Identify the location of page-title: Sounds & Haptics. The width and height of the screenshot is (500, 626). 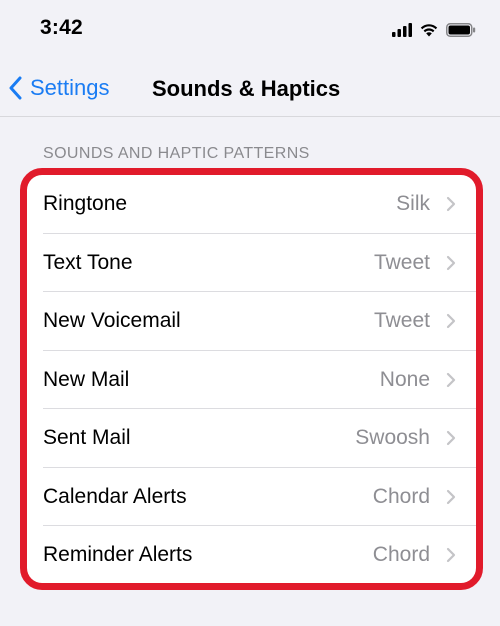
(246, 88).